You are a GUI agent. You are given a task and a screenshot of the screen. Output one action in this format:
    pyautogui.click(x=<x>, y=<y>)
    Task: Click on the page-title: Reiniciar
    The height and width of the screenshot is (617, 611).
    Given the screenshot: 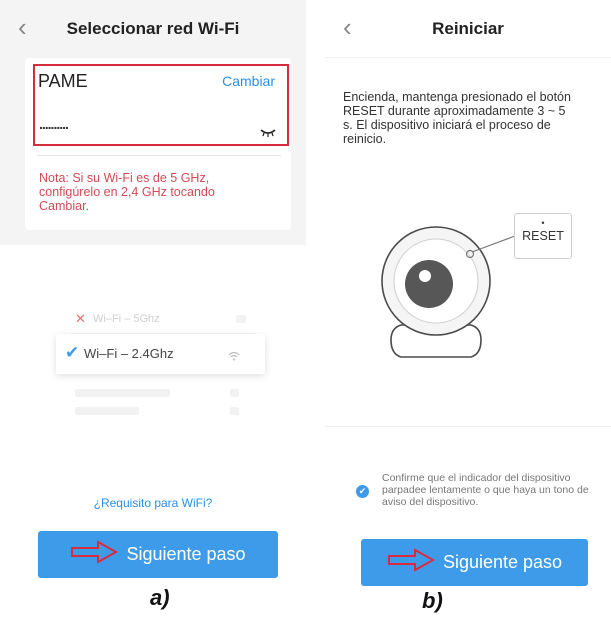 What is the action you would take?
    pyautogui.click(x=468, y=28)
    